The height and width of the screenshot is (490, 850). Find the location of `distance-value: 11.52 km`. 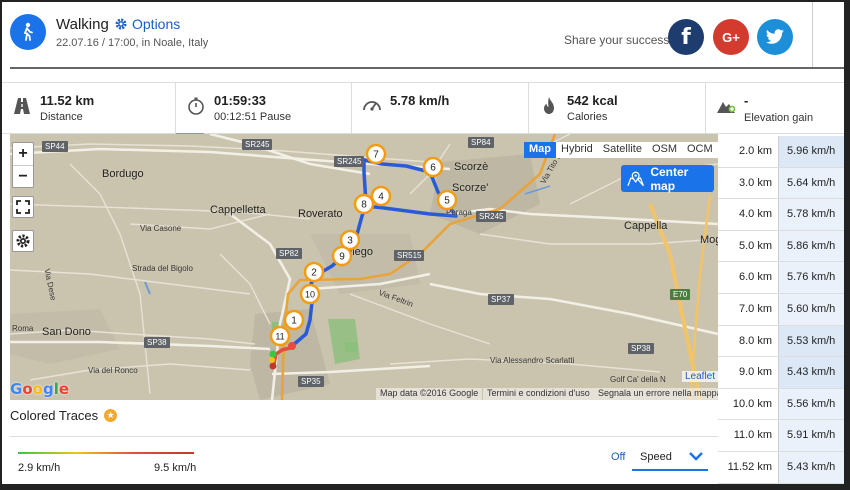

distance-value: 11.52 km is located at coordinates (67, 100).